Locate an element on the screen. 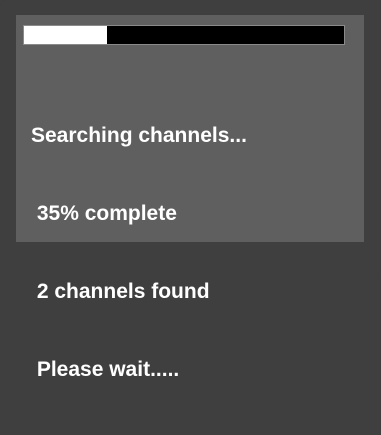  search-progress-bar is located at coordinates (184, 35).